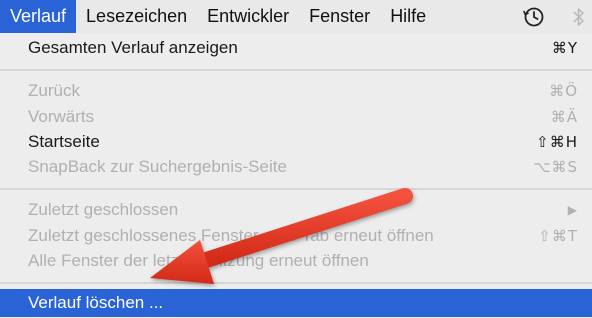  Describe the element at coordinates (558, 236) in the screenshot. I see `menu-item-shortcut: ⇧⌘T` at that location.